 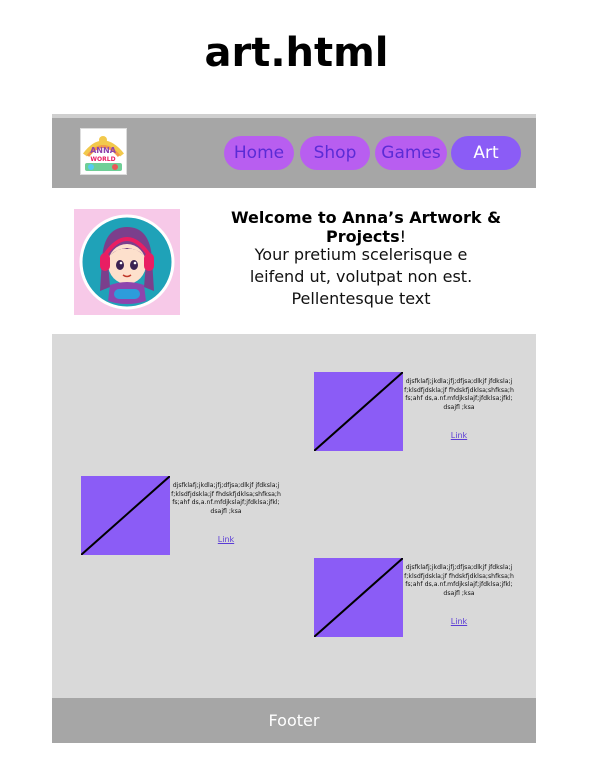 I want to click on footer: Footer, so click(x=294, y=720).